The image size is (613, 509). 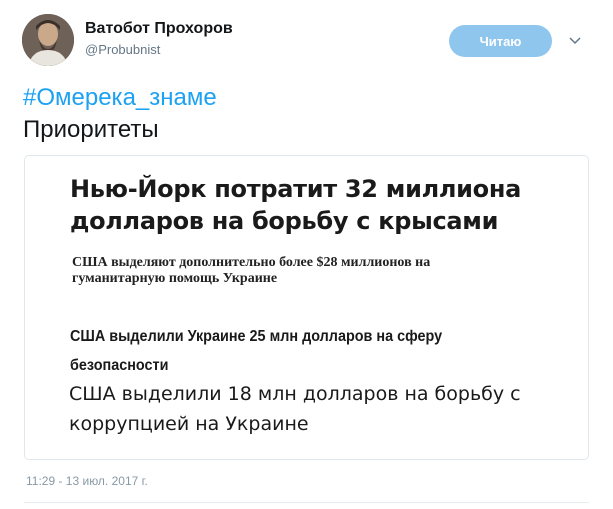 I want to click on following-button: Читаю, so click(x=500, y=41).